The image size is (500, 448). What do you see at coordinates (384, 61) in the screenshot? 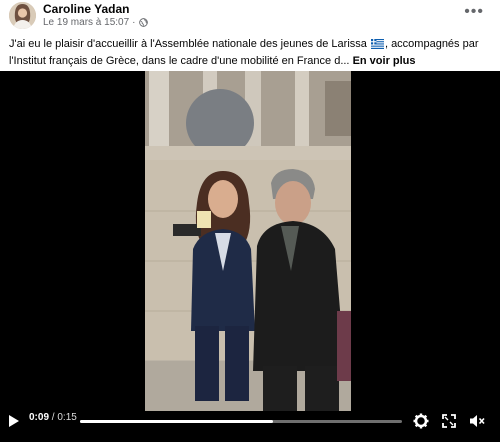
I see `see-more-link: En voir plus` at bounding box center [384, 61].